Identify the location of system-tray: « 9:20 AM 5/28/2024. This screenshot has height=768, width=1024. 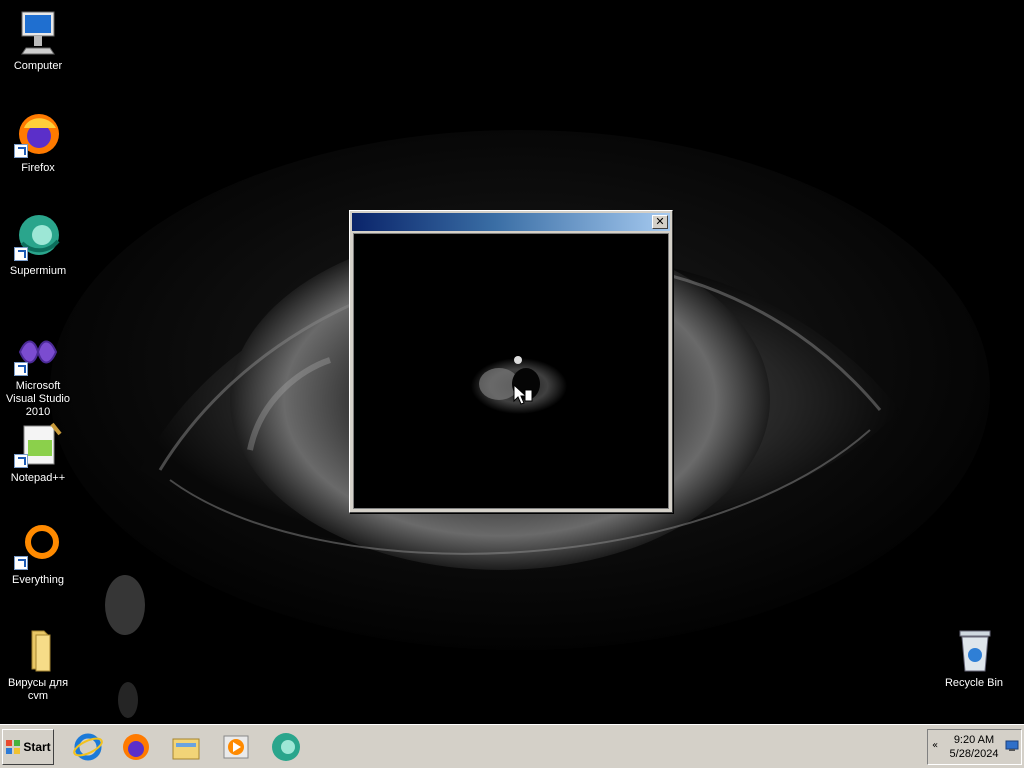
(974, 747).